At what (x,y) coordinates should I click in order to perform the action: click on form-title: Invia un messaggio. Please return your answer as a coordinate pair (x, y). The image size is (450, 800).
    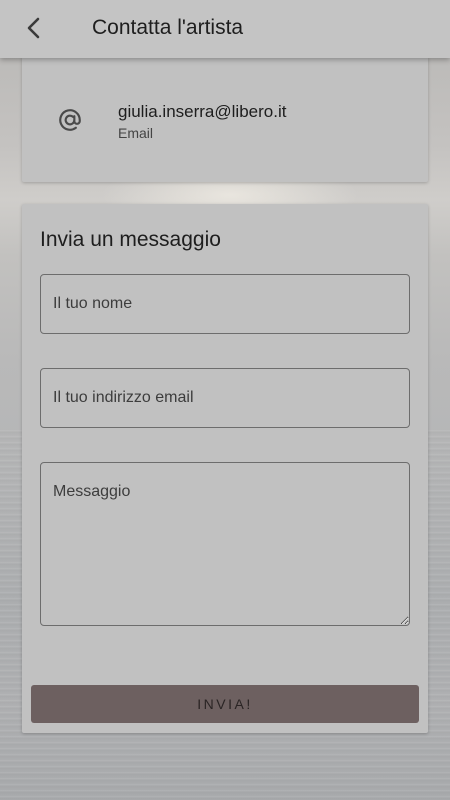
    Looking at the image, I should click on (130, 239).